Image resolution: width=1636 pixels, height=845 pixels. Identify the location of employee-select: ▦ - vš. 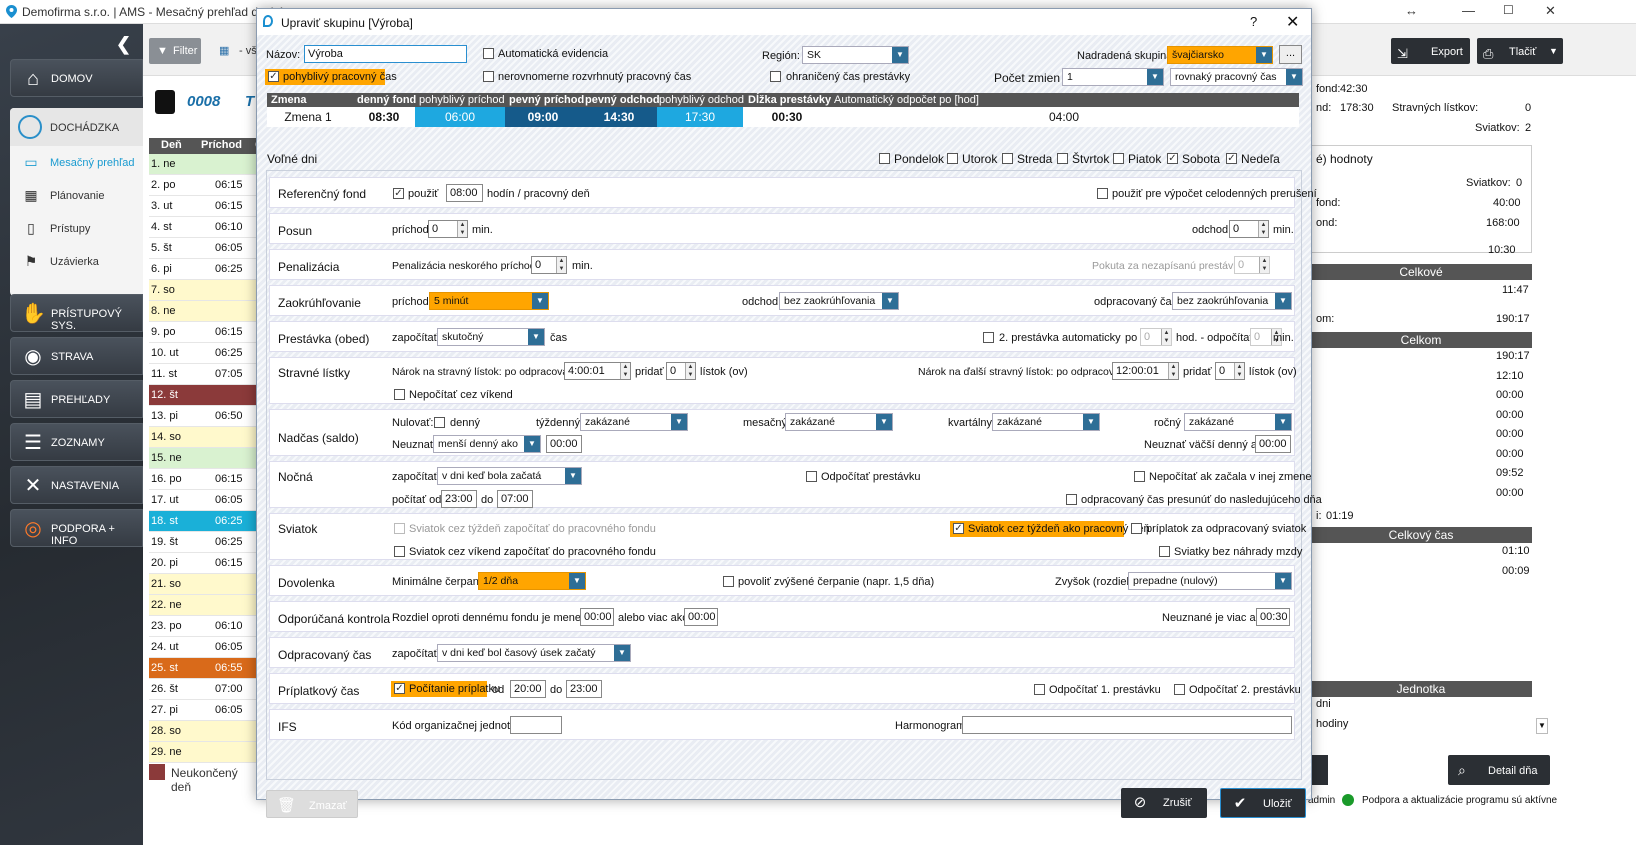
(239, 51).